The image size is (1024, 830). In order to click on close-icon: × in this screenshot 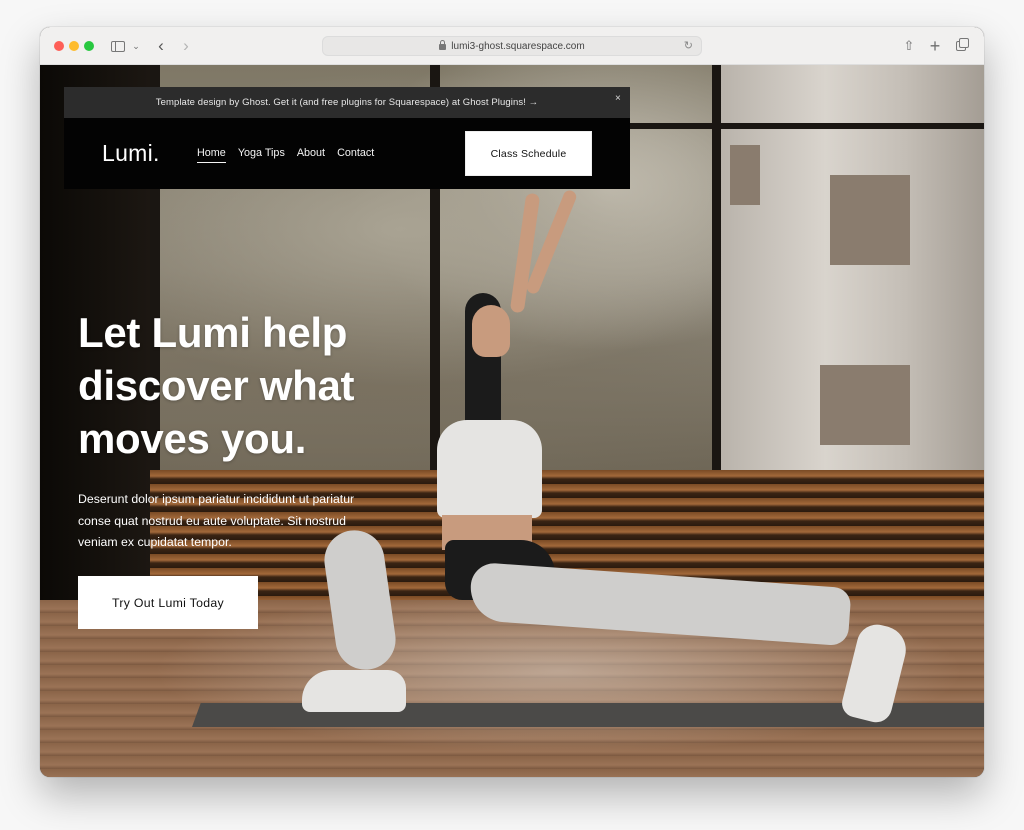, I will do `click(618, 98)`.